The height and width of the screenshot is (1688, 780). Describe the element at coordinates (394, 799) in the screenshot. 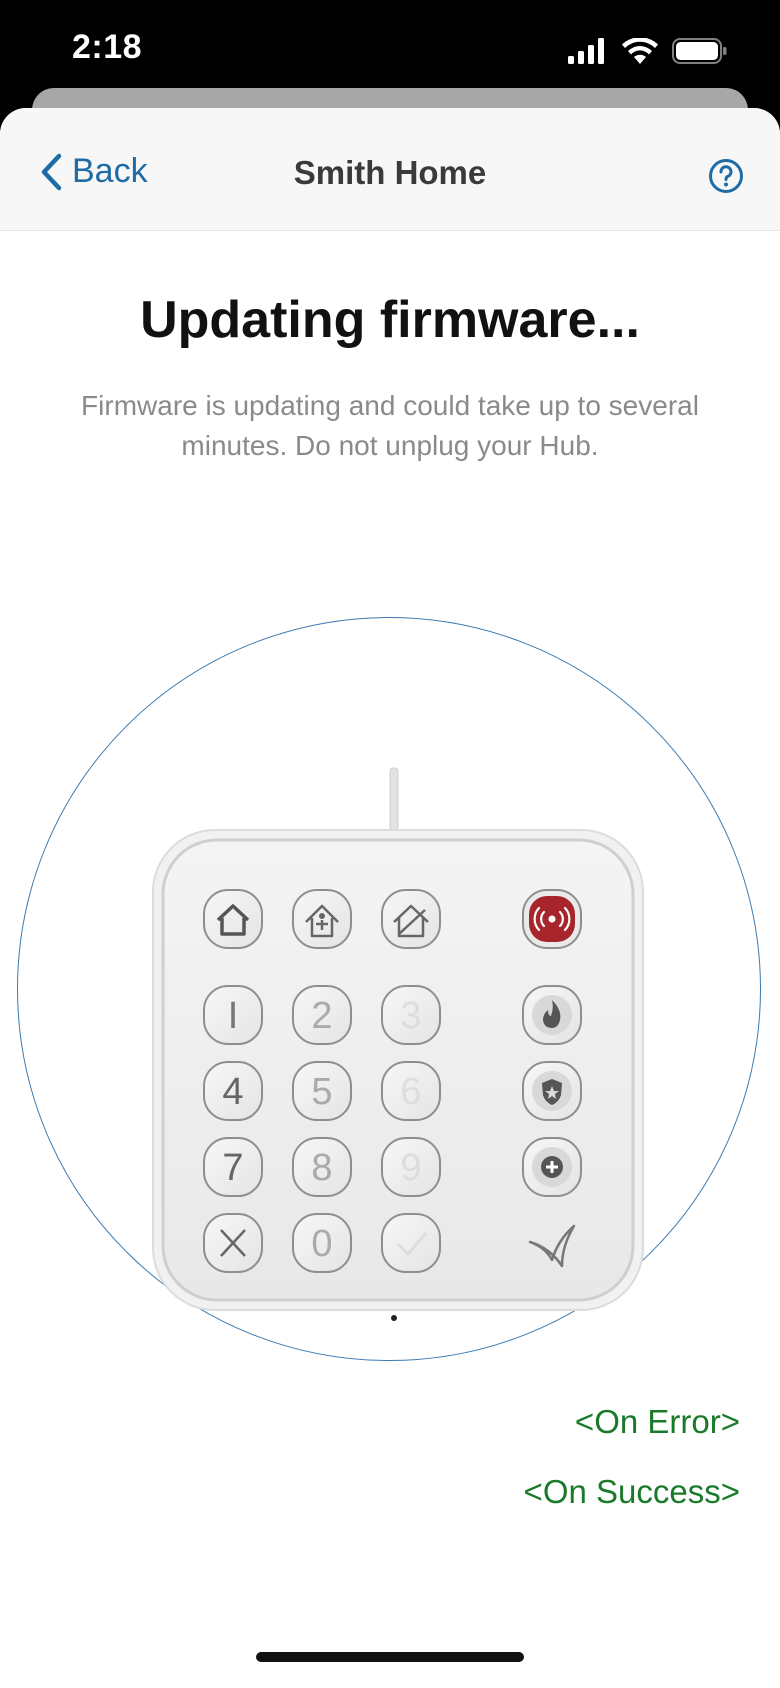

I see `power-cable` at that location.